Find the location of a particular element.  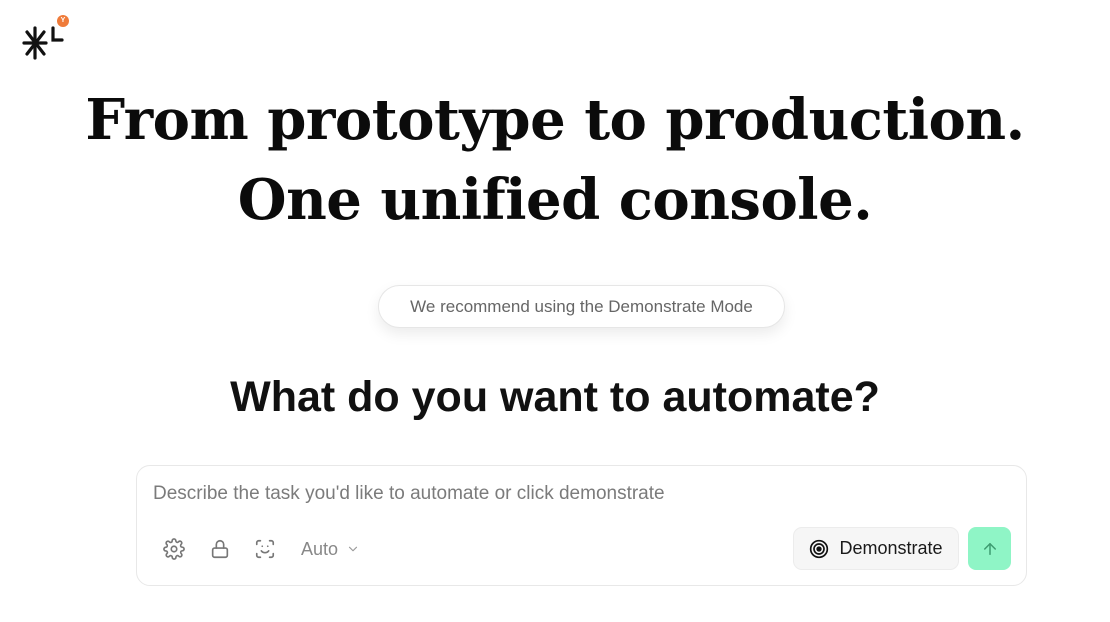

prompt-question: What do you want to automate? is located at coordinates (555, 397).